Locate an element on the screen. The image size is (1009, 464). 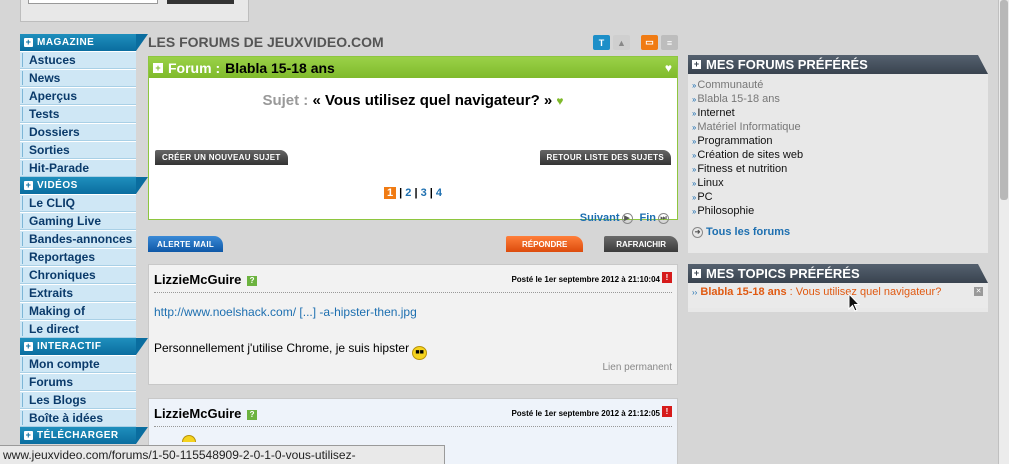
fav-forum-item: ›› Blabla 15-18 ans is located at coordinates (840, 99).